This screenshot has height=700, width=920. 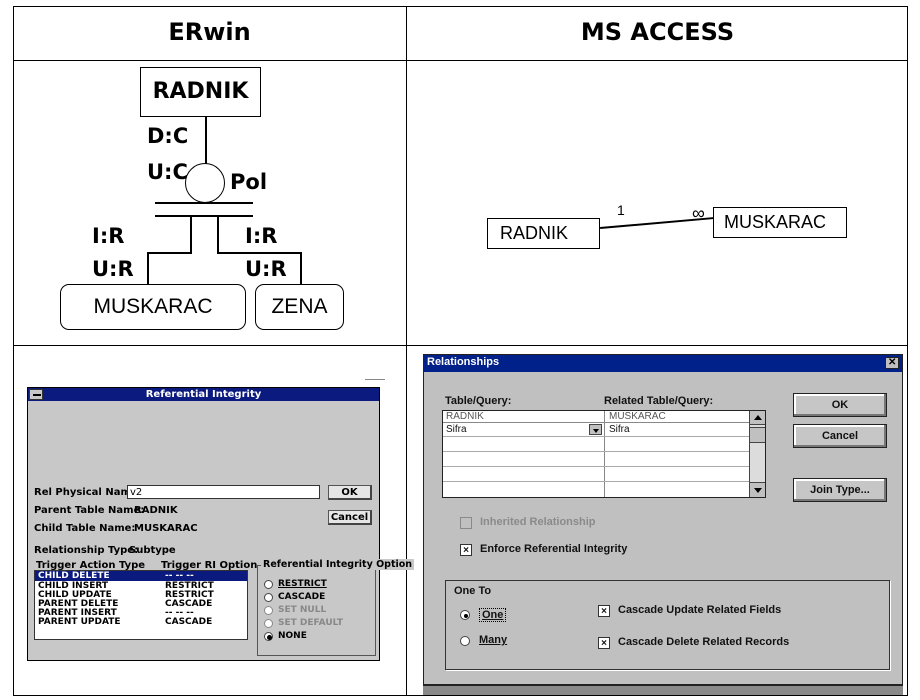 I want to click on dropdown-button, so click(x=595, y=429).